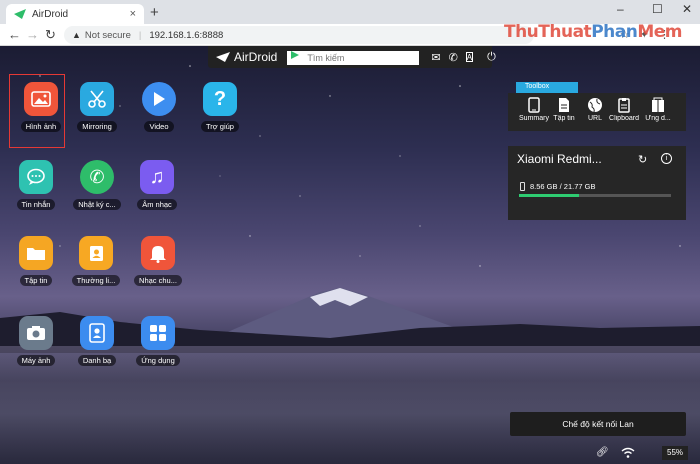 The height and width of the screenshot is (464, 700). Describe the element at coordinates (158, 360) in the screenshot. I see `app-label: Ứng dụng` at that location.